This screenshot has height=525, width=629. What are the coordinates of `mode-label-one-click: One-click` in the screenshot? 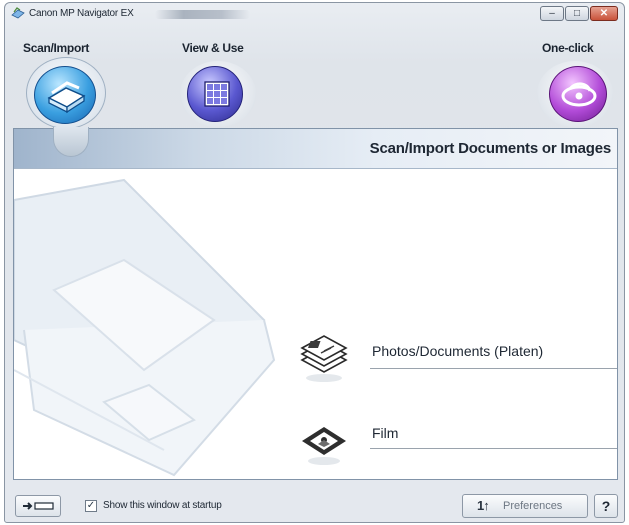 It's located at (568, 48).